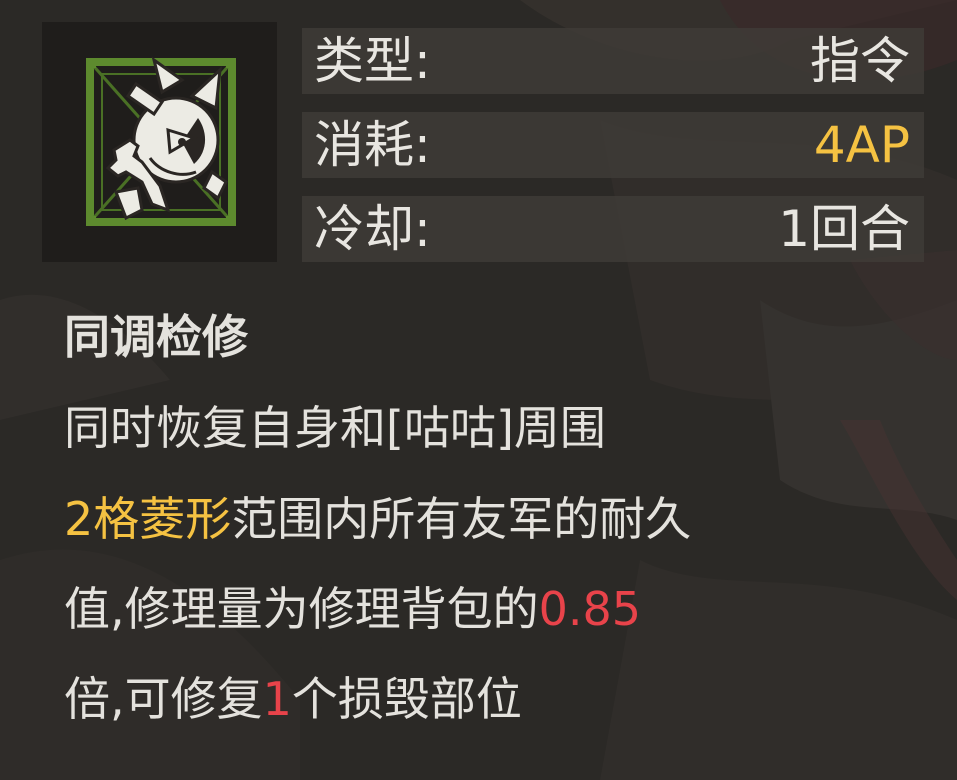  I want to click on skill-icon-frame, so click(159, 142).